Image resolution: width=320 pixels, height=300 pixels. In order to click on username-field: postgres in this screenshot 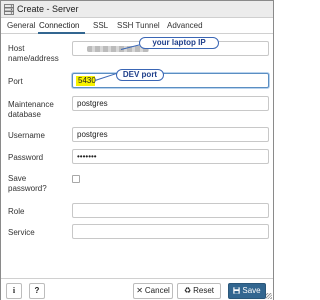, I will do `click(170, 134)`.